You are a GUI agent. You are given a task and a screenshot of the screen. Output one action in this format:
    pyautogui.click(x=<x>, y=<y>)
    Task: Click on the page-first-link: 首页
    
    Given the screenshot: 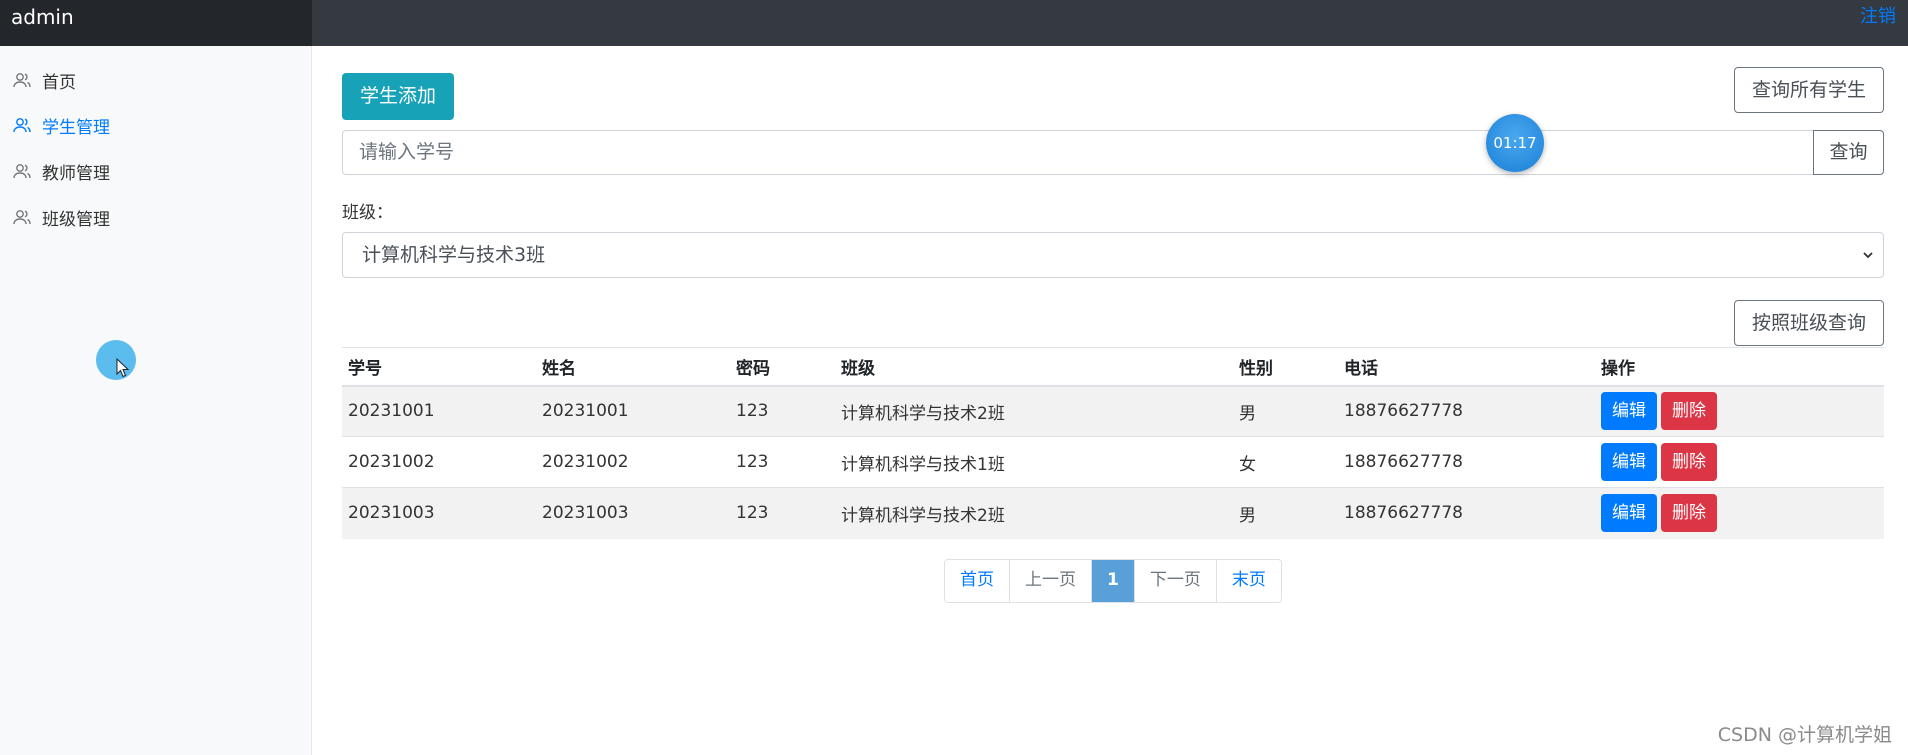 What is the action you would take?
    pyautogui.click(x=977, y=581)
    